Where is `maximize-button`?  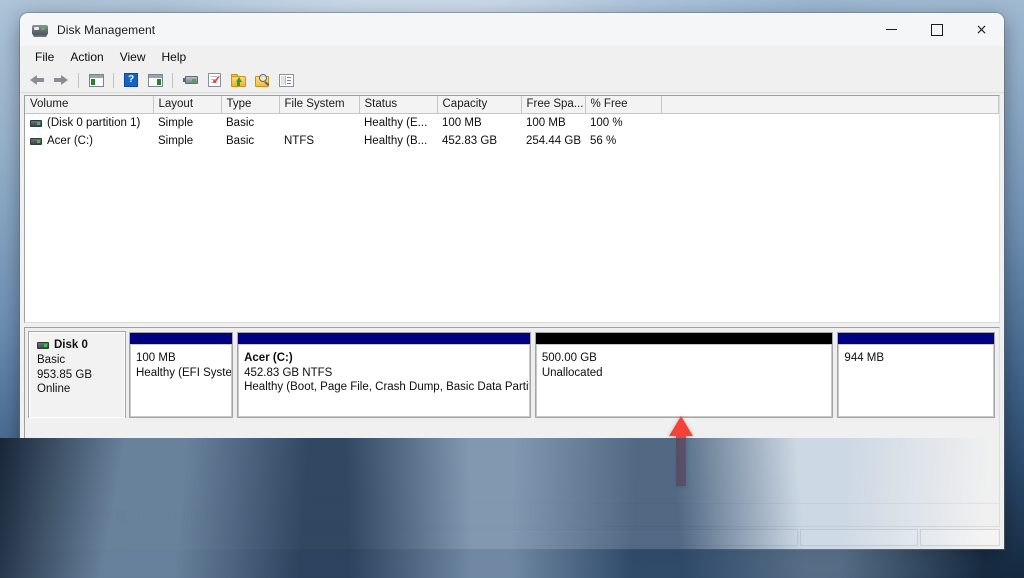 maximize-button is located at coordinates (936, 29).